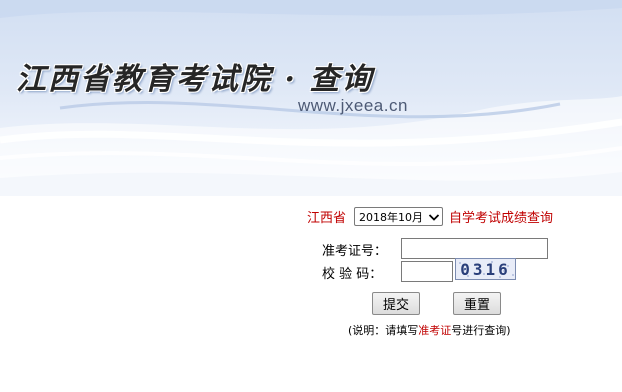 This screenshot has width=622, height=392. I want to click on note-suffix: 进行查询), so click(486, 330).